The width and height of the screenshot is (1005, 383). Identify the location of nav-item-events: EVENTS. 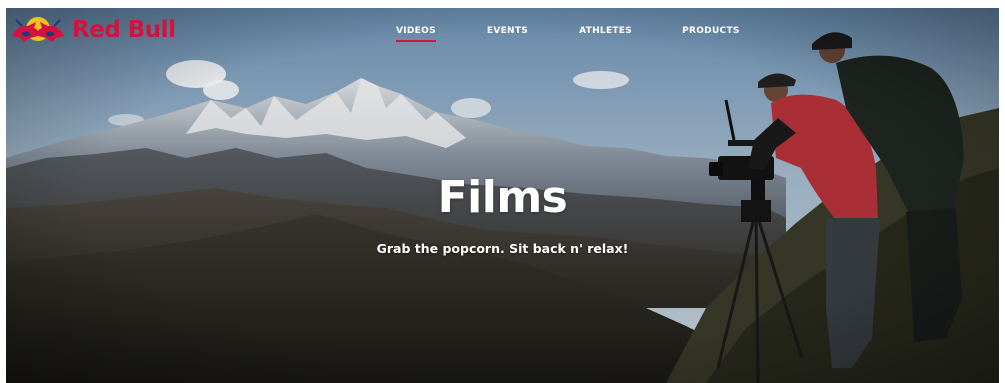
(507, 31).